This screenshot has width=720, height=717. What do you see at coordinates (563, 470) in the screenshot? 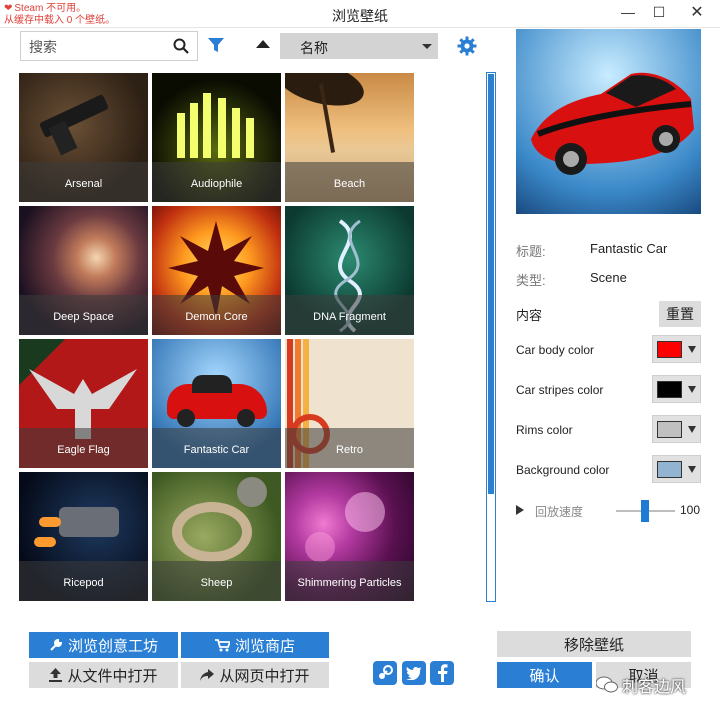
I see `property-label-background-color: Background color` at bounding box center [563, 470].